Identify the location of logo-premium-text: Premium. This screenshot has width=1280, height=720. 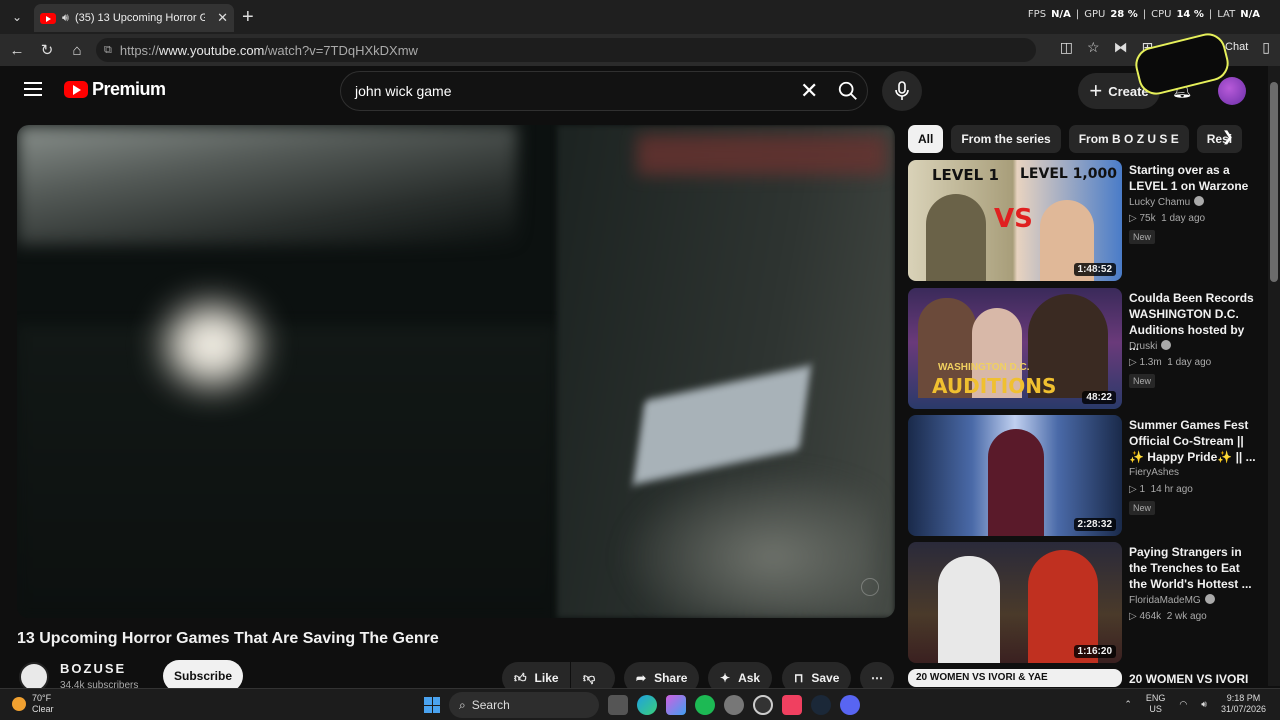
(129, 89).